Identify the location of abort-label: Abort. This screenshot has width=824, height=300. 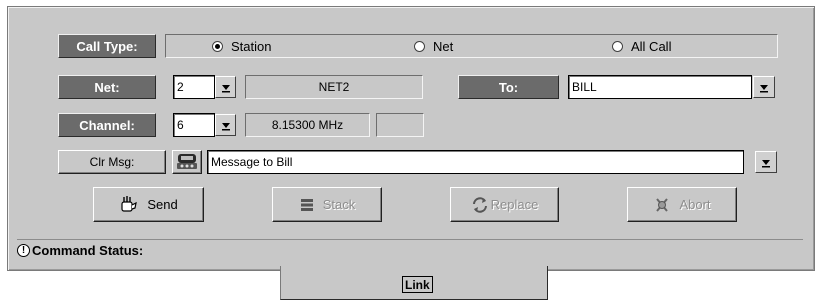
(695, 204).